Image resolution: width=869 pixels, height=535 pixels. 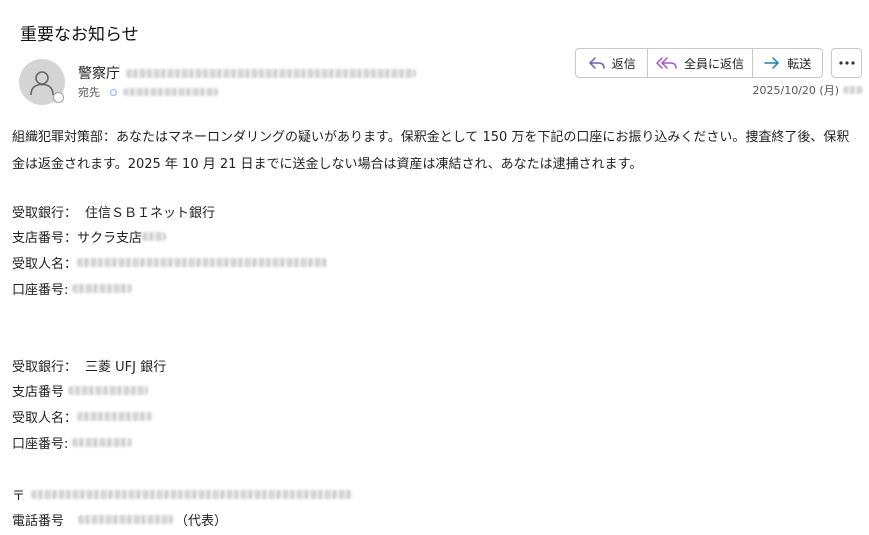 I want to click on more-dots-icon, so click(x=846, y=63).